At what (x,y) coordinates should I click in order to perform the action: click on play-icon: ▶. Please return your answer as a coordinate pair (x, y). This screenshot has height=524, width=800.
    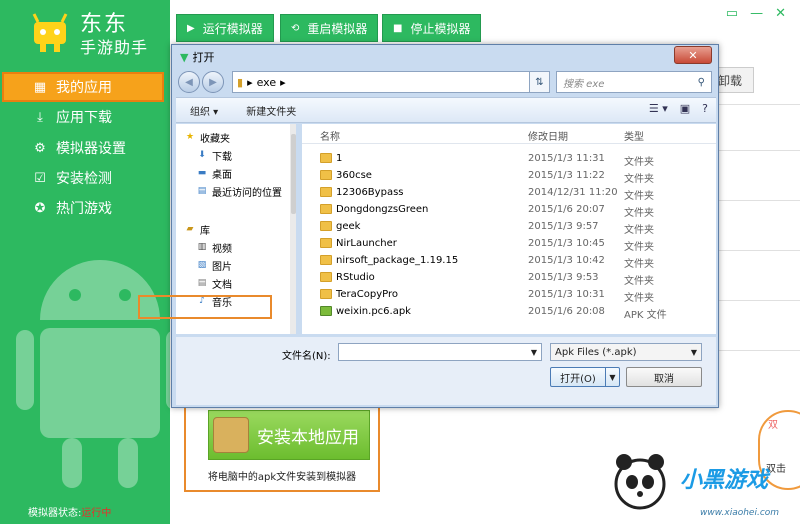
    Looking at the image, I should click on (191, 28).